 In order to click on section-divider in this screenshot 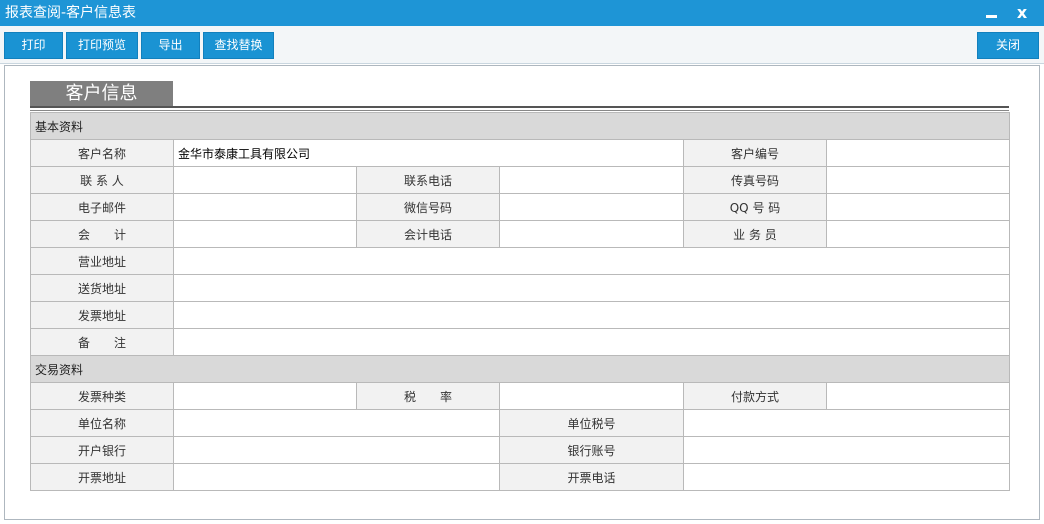, I will do `click(519, 107)`.